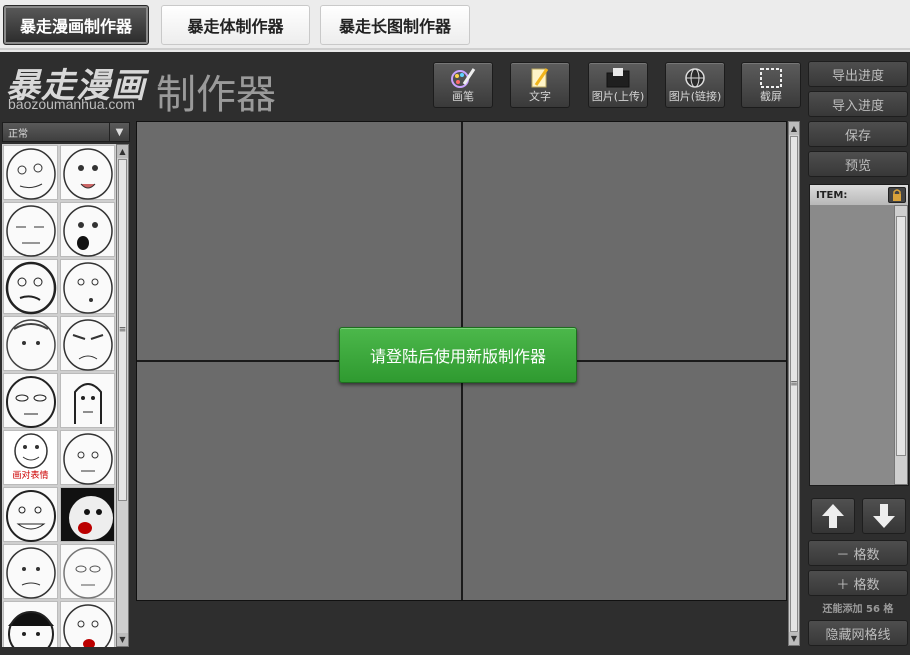 This screenshot has width=910, height=655. I want to click on scroll-thumb, so click(901, 336).